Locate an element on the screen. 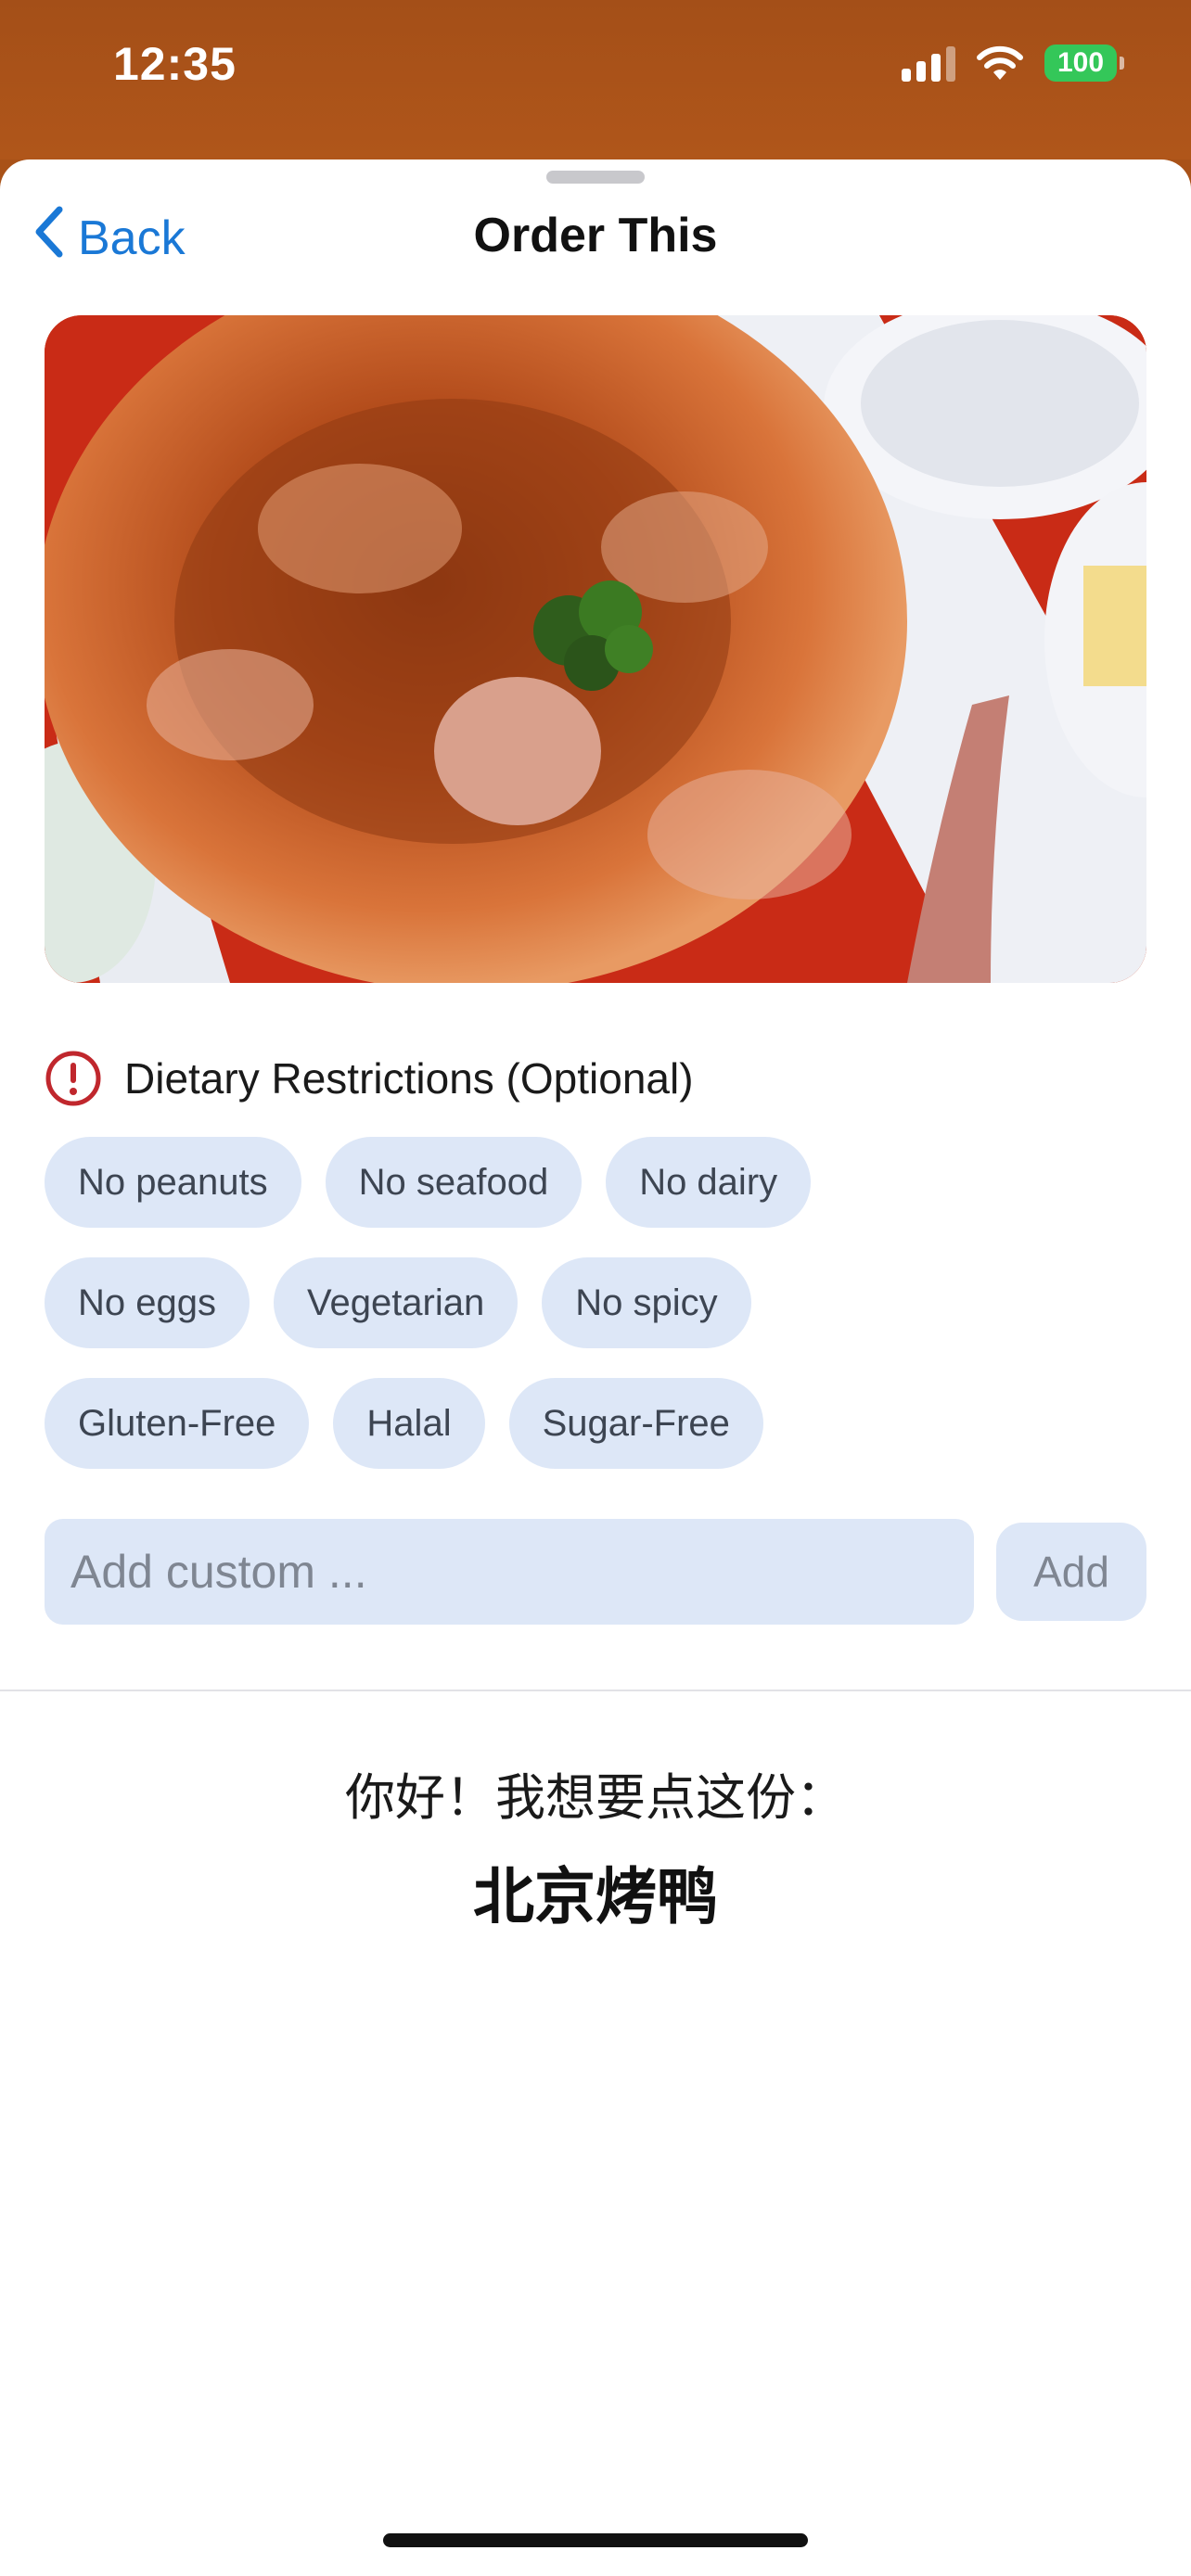  chip-row: No peanuts No seafood No dairy is located at coordinates (595, 1183).